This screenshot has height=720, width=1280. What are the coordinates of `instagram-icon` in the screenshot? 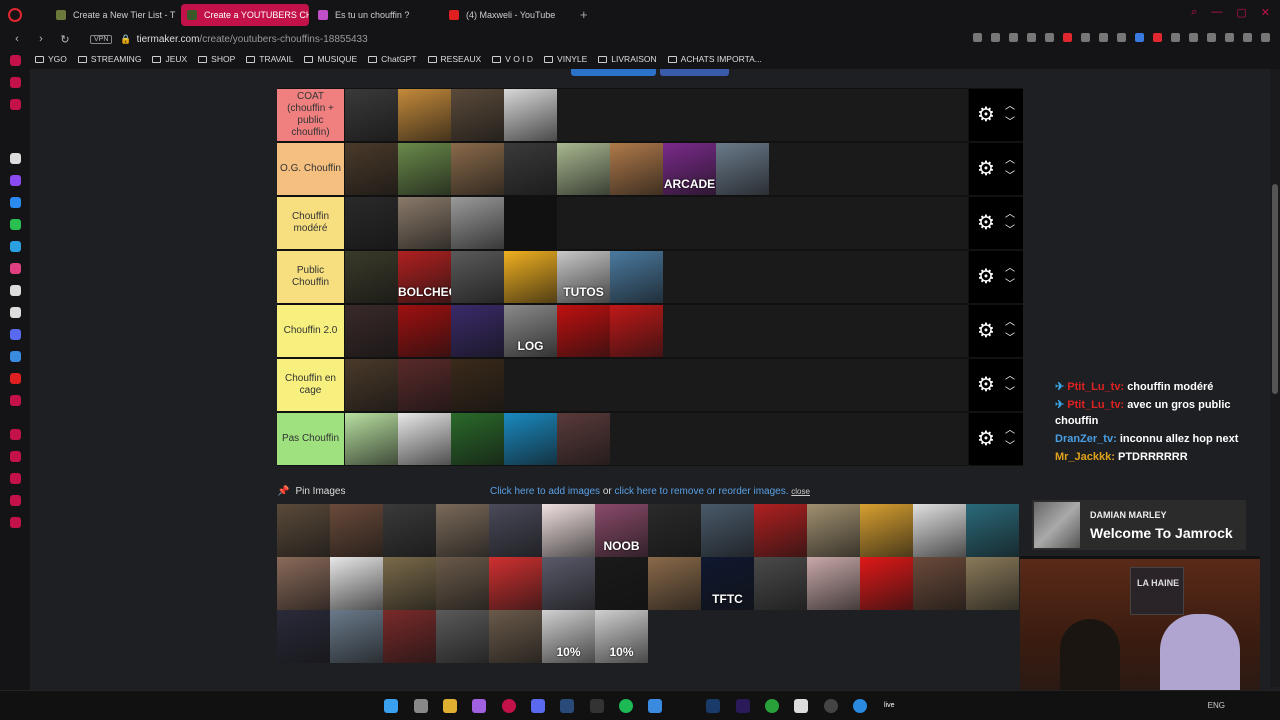 It's located at (15, 268).